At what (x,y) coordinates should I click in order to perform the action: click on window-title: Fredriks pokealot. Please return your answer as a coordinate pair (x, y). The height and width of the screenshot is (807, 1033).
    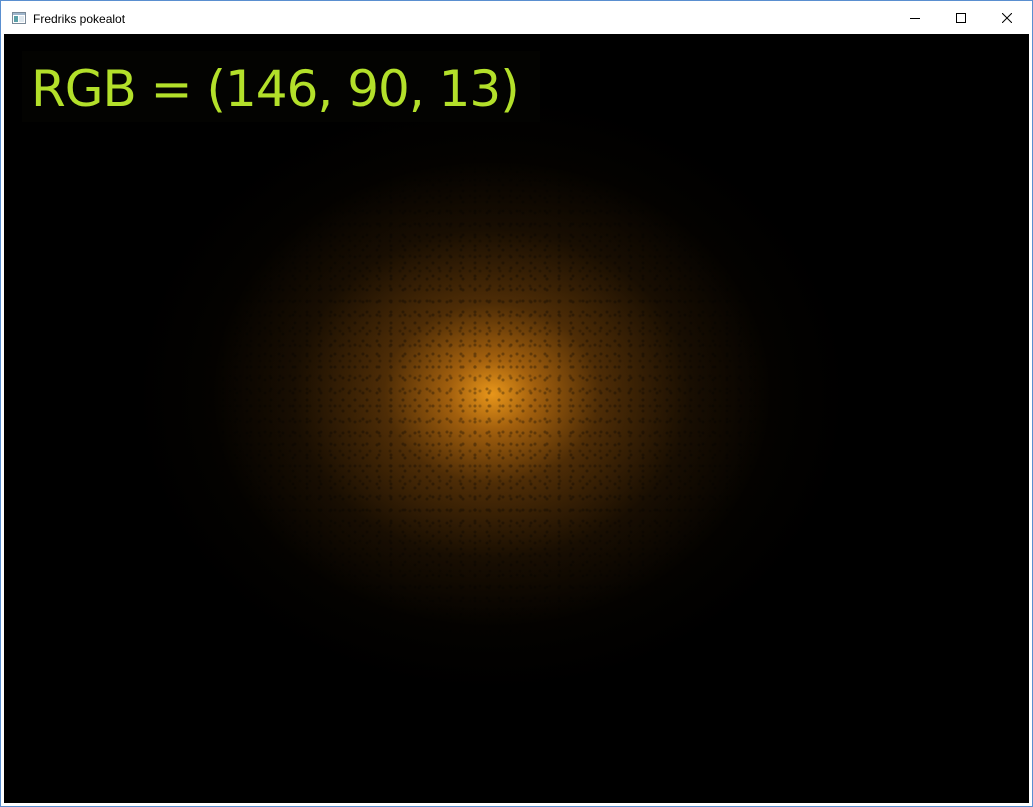
    Looking at the image, I should click on (79, 19).